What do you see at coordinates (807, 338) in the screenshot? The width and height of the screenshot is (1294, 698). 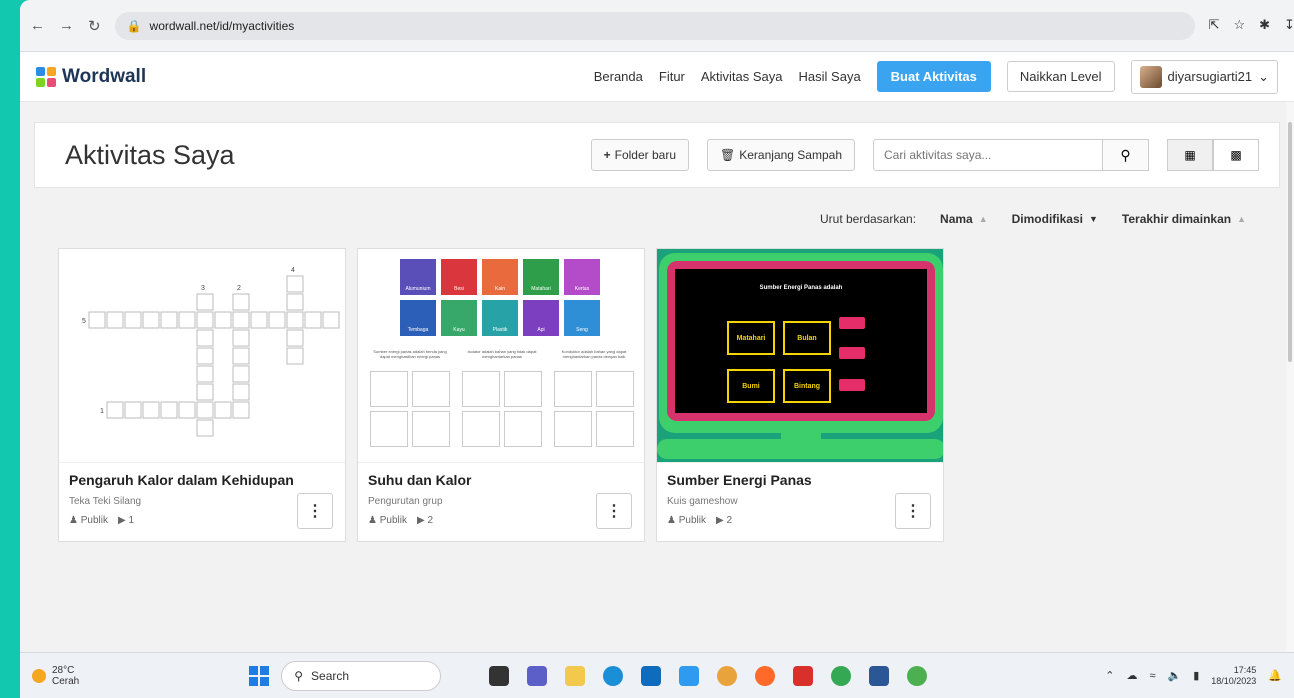 I see `answer-option: Bulan` at bounding box center [807, 338].